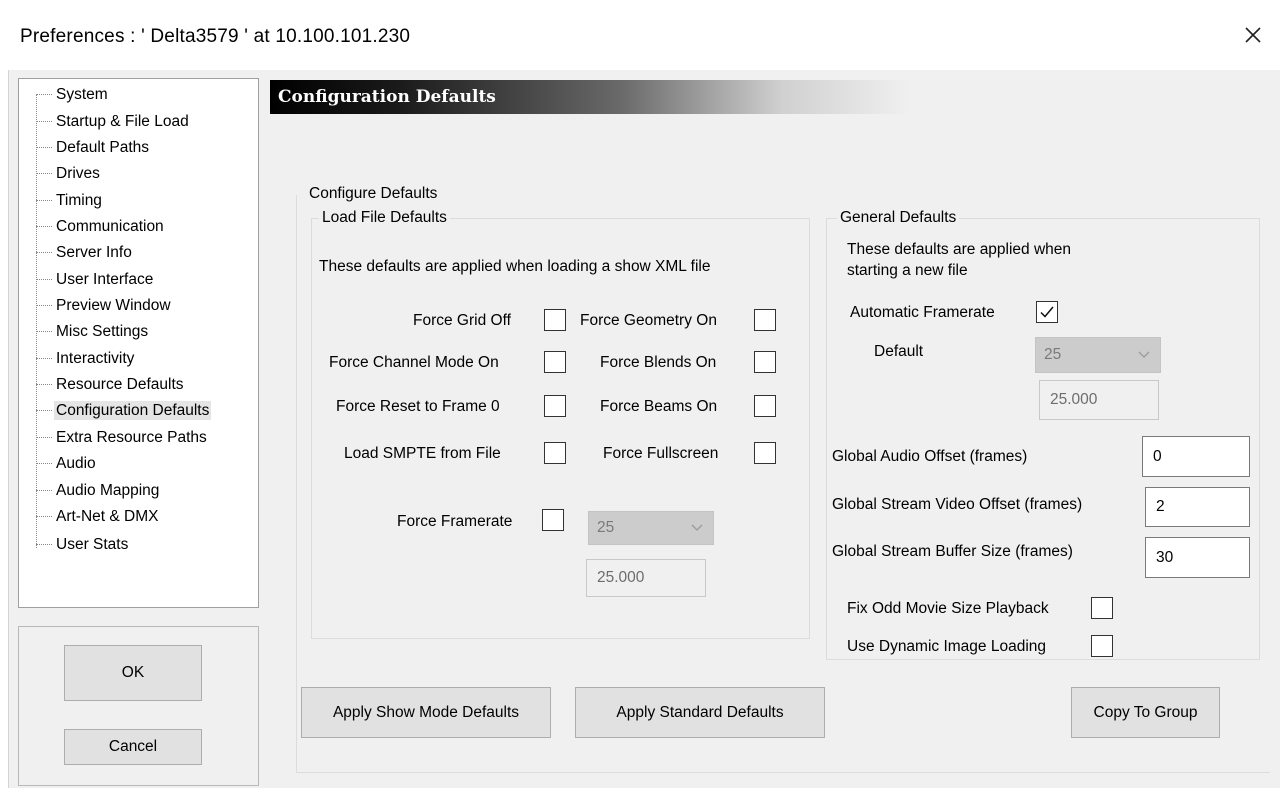  Describe the element at coordinates (384, 218) in the screenshot. I see `load-file-defaults-title: Load File Defaults` at that location.